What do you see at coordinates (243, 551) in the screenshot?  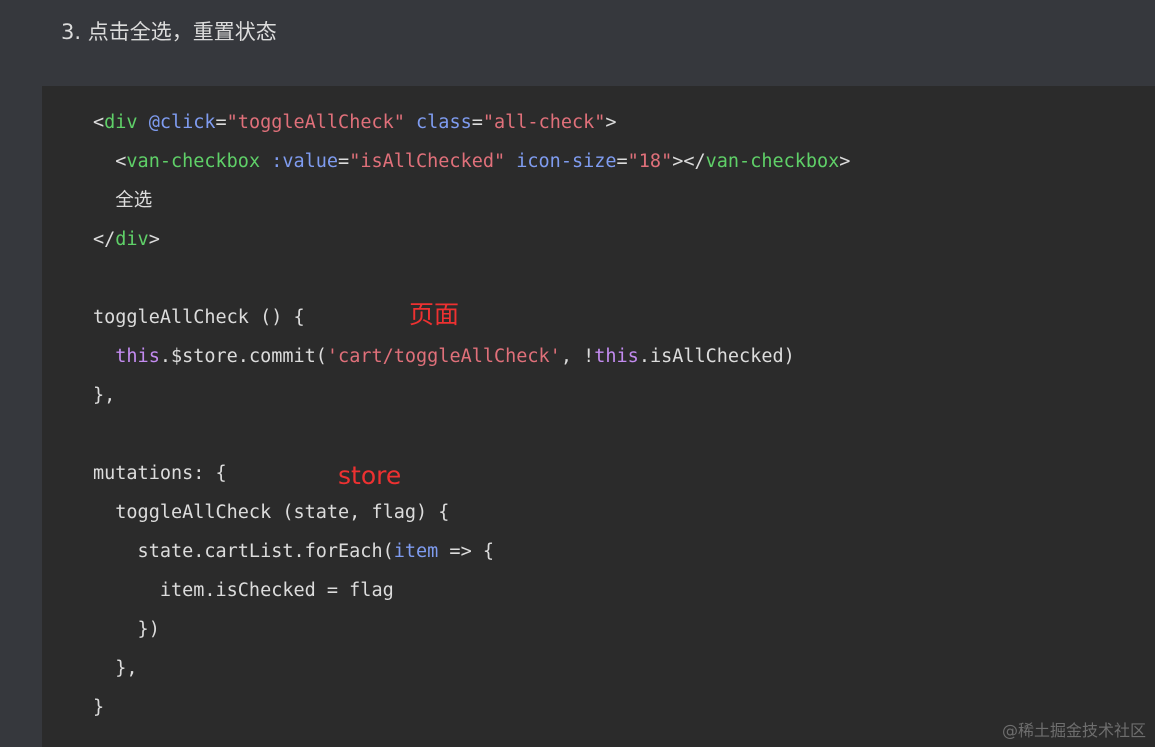 I see `code-text: state.cartList.forEach(` at bounding box center [243, 551].